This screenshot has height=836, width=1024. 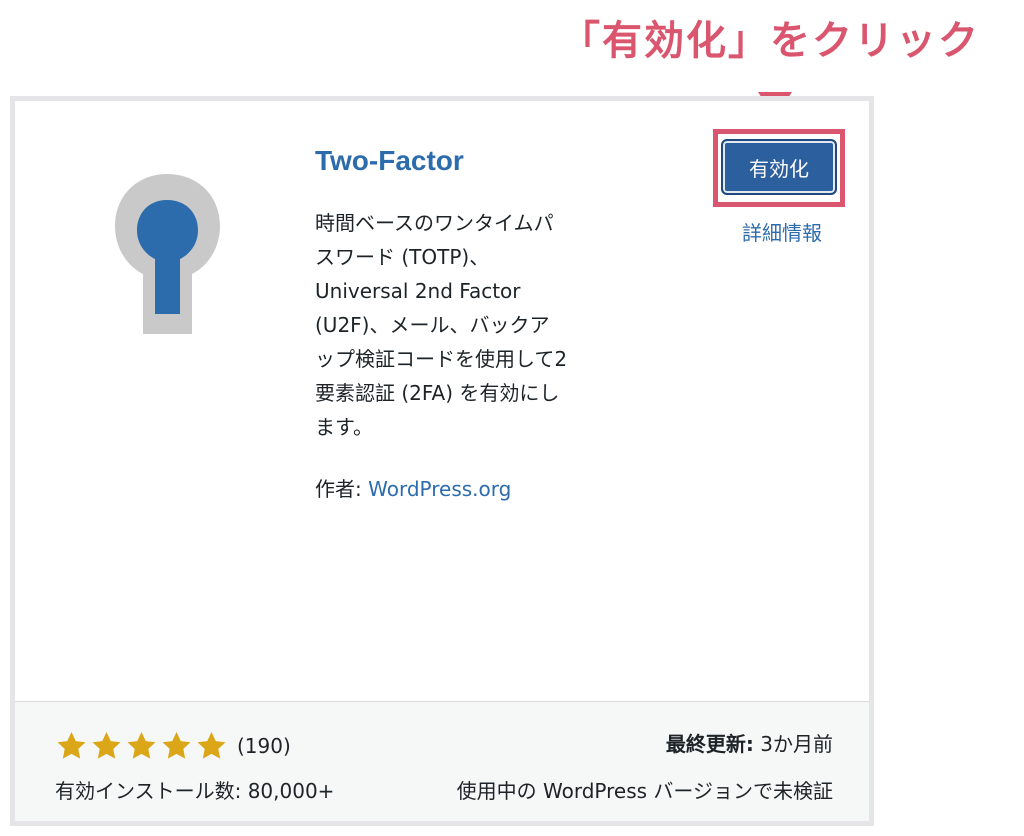 I want to click on description-line: 時間ベースのワンタイムパ, so click(x=434, y=223).